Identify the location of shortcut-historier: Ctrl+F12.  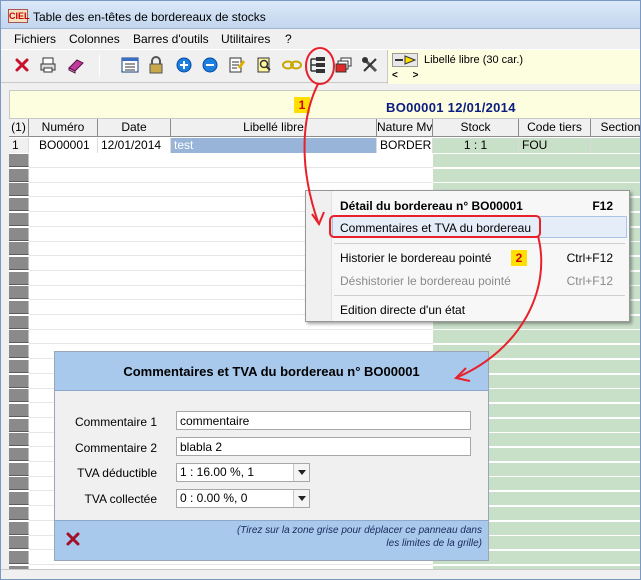
(589, 258).